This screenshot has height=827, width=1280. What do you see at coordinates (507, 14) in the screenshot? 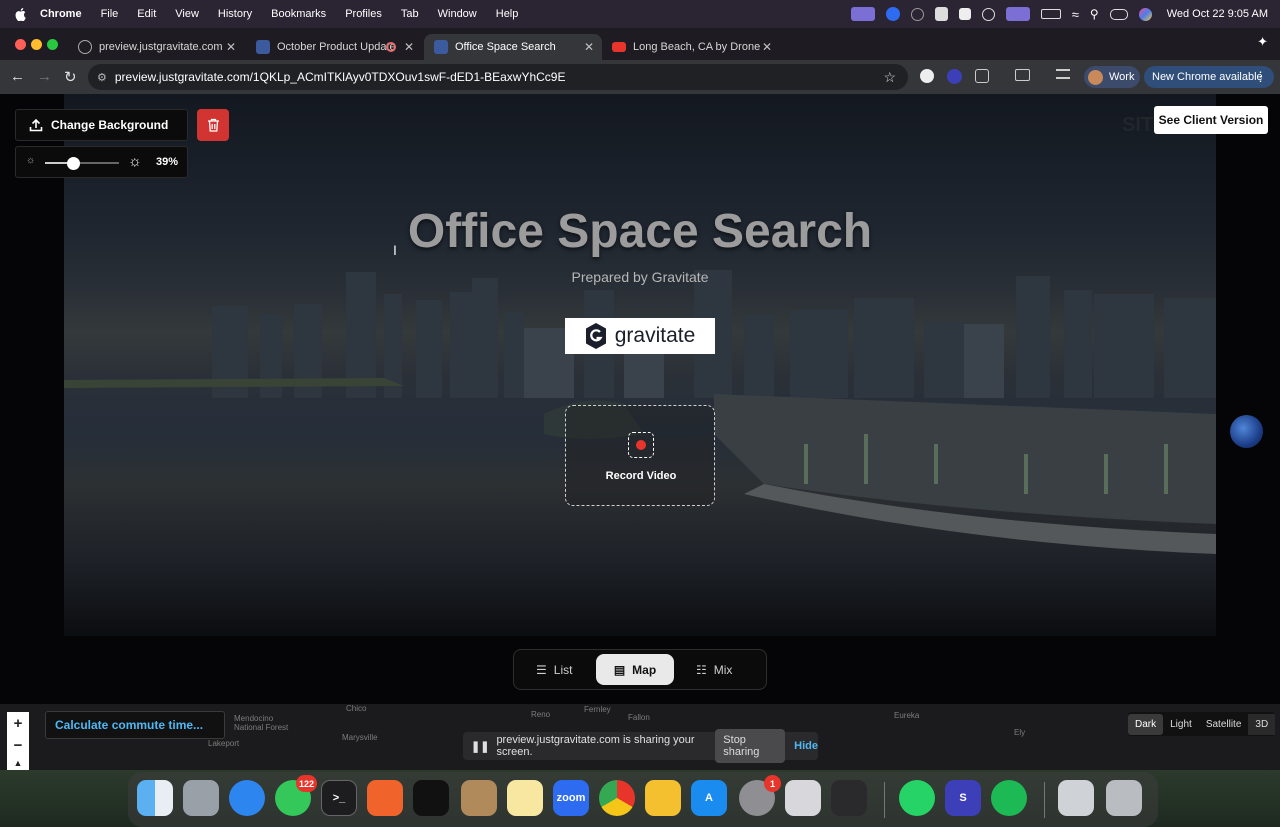
I see `menu-help: Help` at bounding box center [507, 14].